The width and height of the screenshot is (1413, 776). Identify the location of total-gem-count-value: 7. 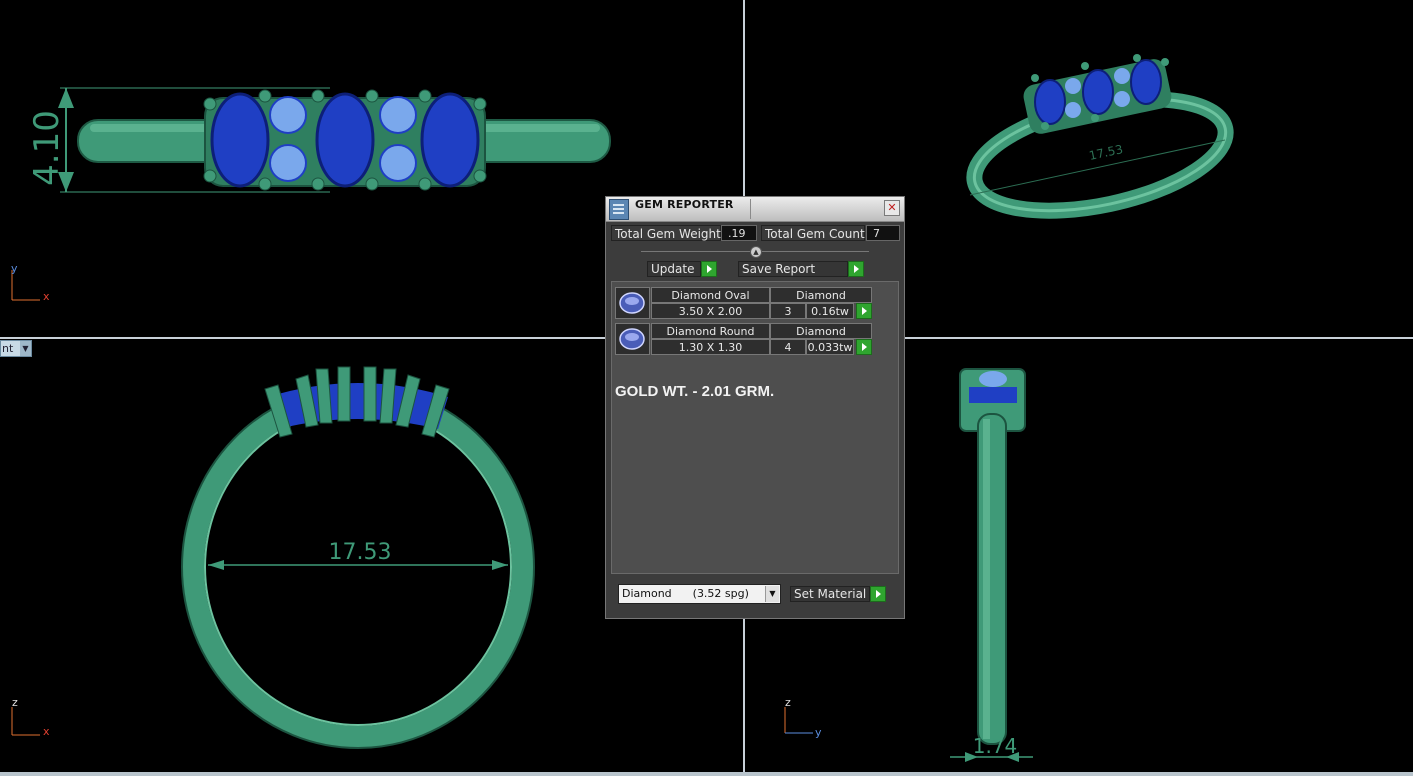
(883, 233).